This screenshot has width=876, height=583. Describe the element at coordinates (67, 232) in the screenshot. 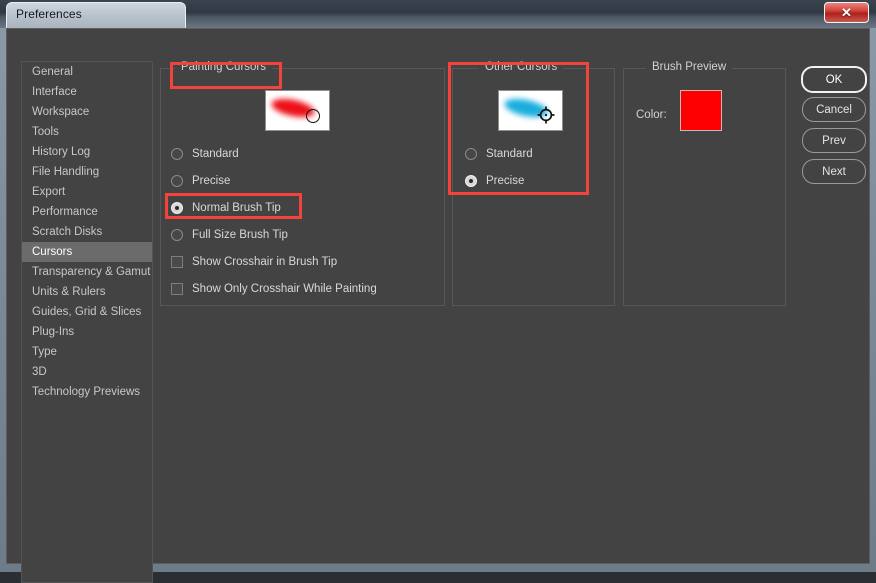

I see `sidebar-item-label: Scratch Disks` at that location.